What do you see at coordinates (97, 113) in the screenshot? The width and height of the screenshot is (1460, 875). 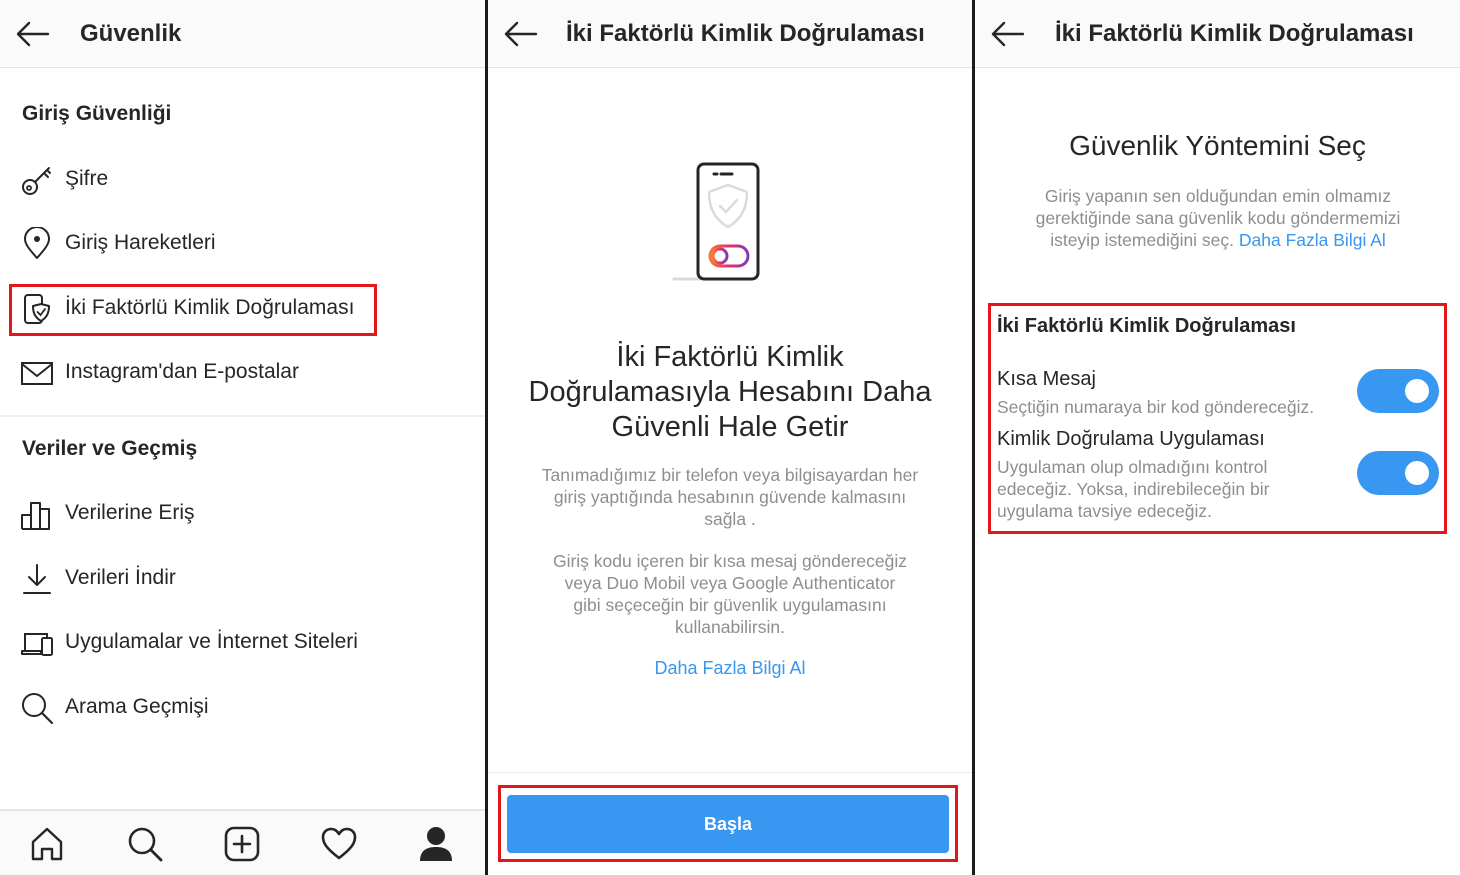 I see `section-title-login-security: Giriş Güvenliği` at bounding box center [97, 113].